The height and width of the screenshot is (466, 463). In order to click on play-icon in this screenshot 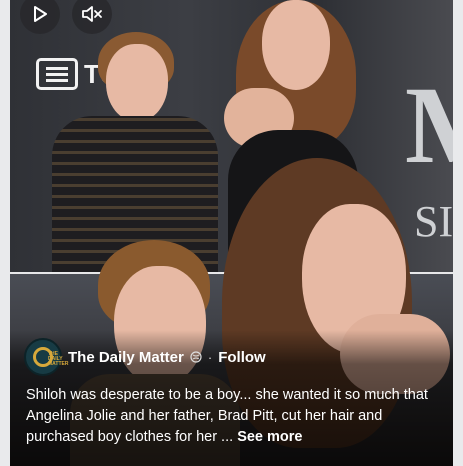, I will do `click(40, 14)`.